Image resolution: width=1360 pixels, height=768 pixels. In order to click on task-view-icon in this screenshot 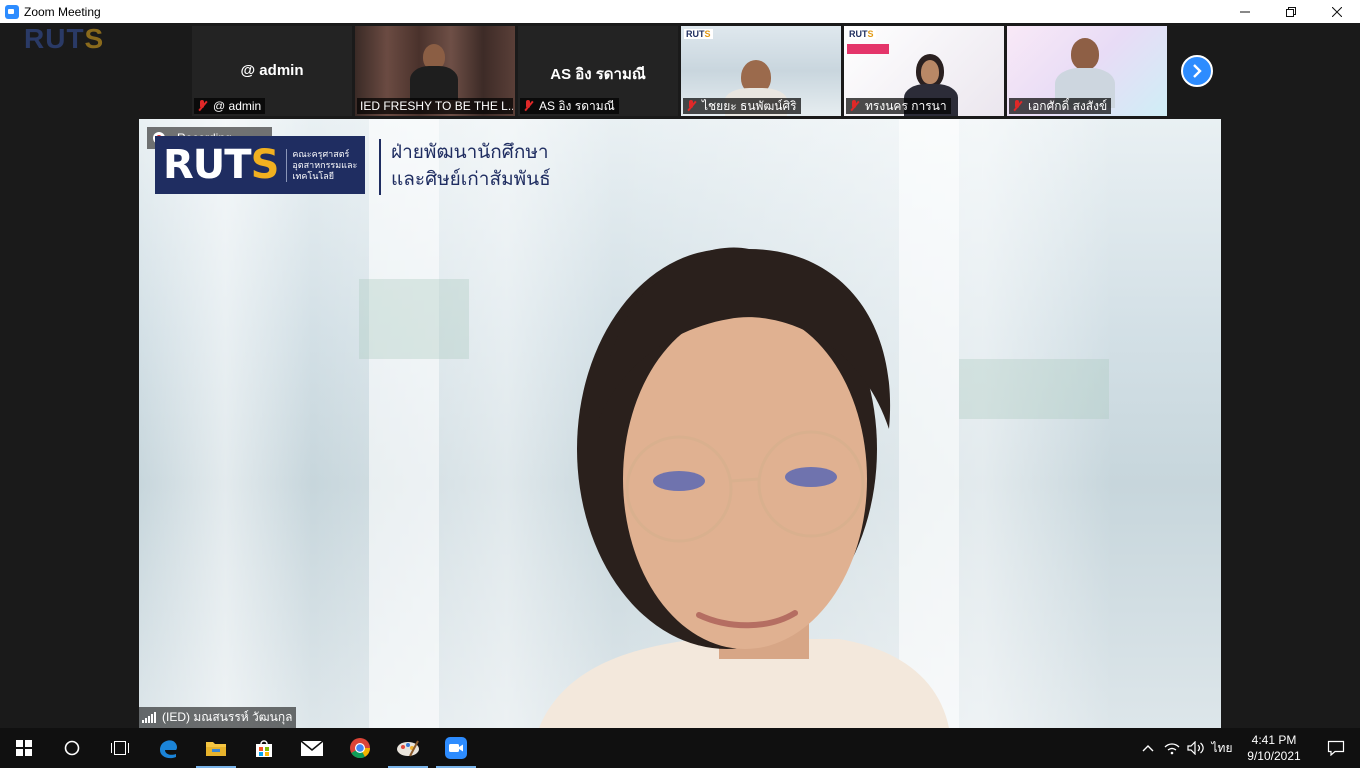, I will do `click(120, 748)`.